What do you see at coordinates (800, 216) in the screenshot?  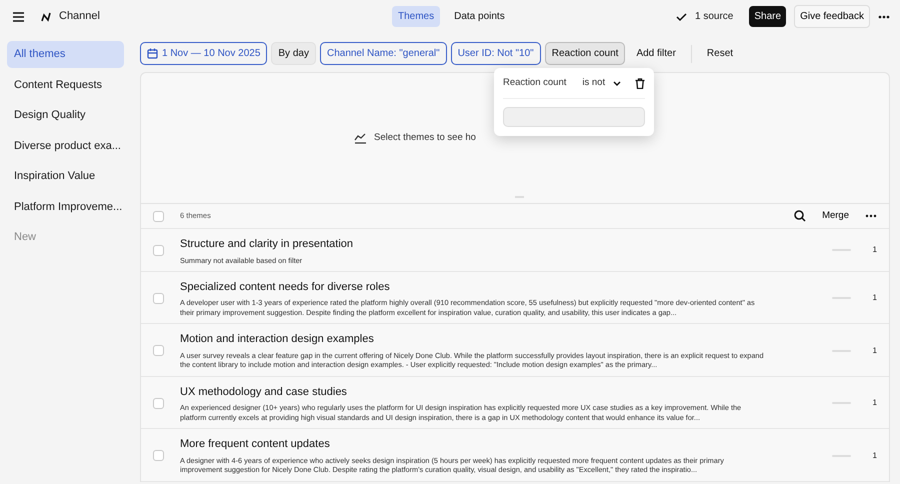 I see `search-icon` at bounding box center [800, 216].